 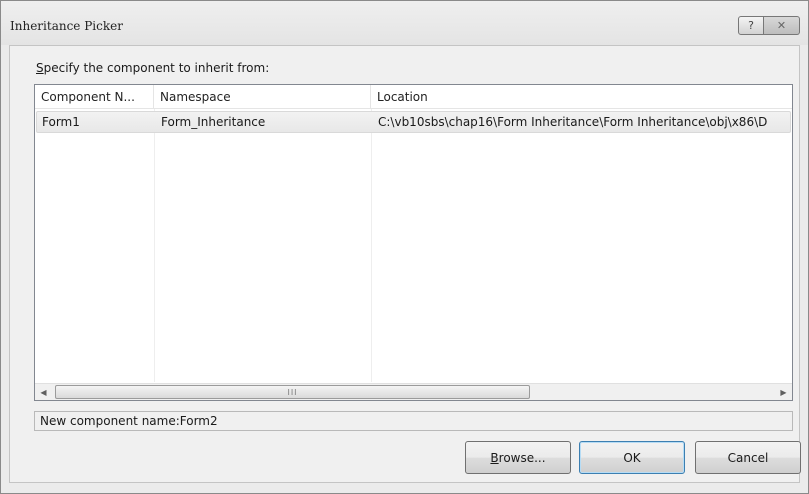 I want to click on scroll-right-arrow-icon: ▶, so click(x=783, y=392).